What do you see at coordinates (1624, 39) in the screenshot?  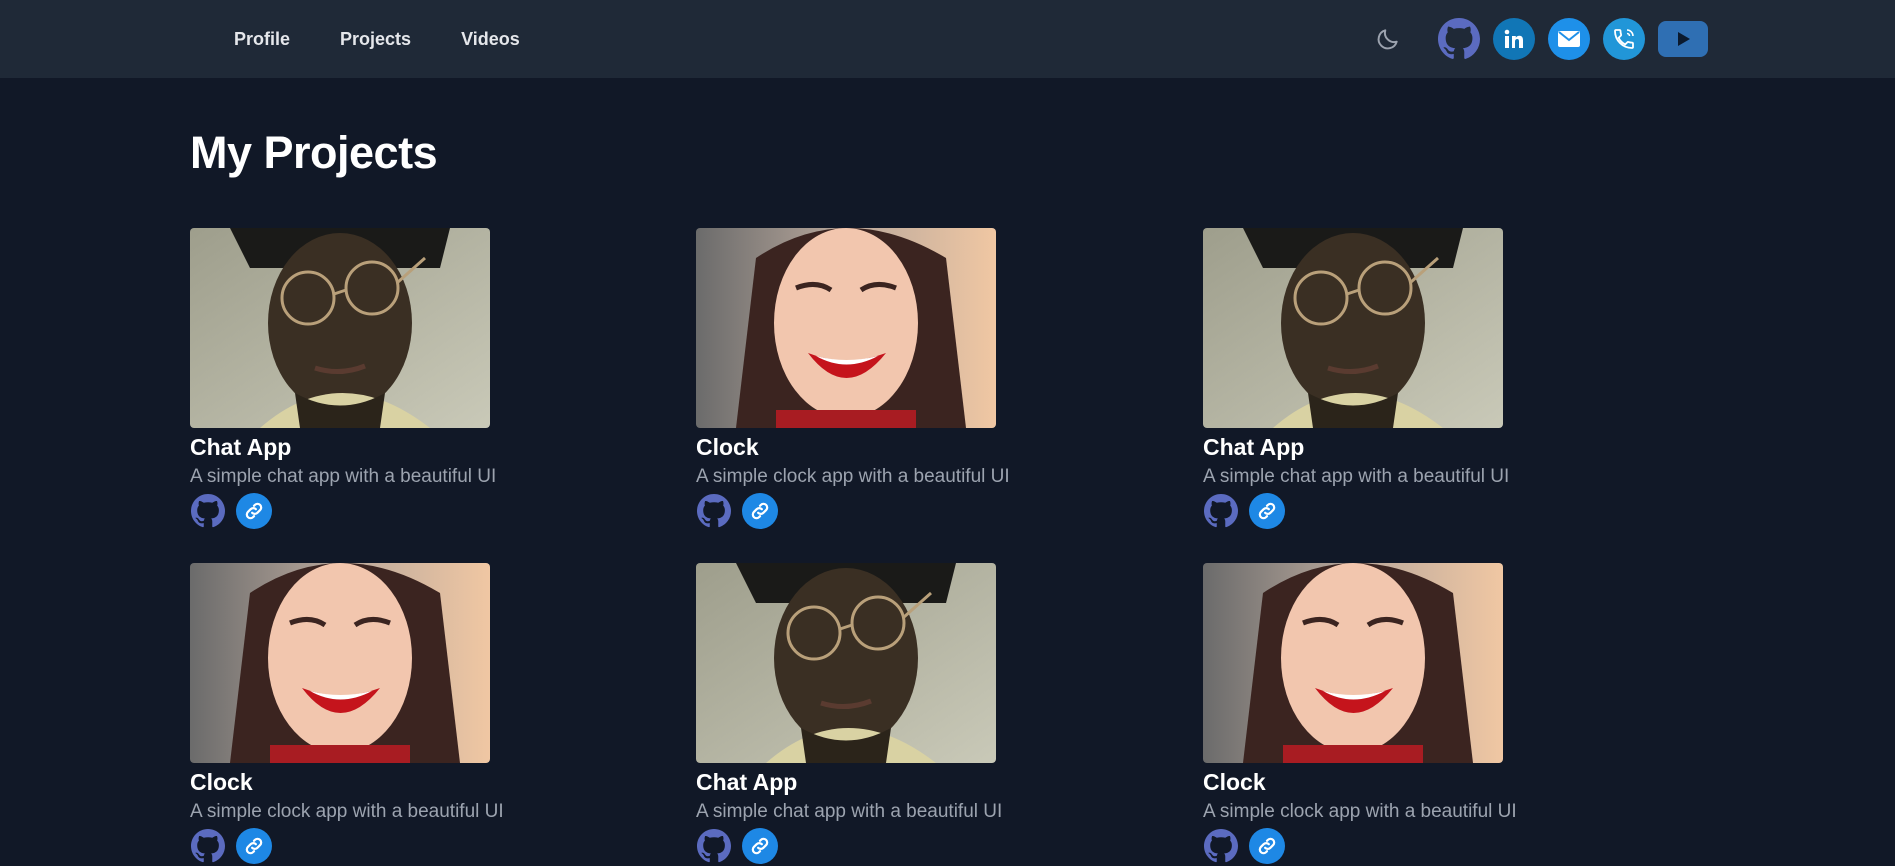 I see `phone-icon` at bounding box center [1624, 39].